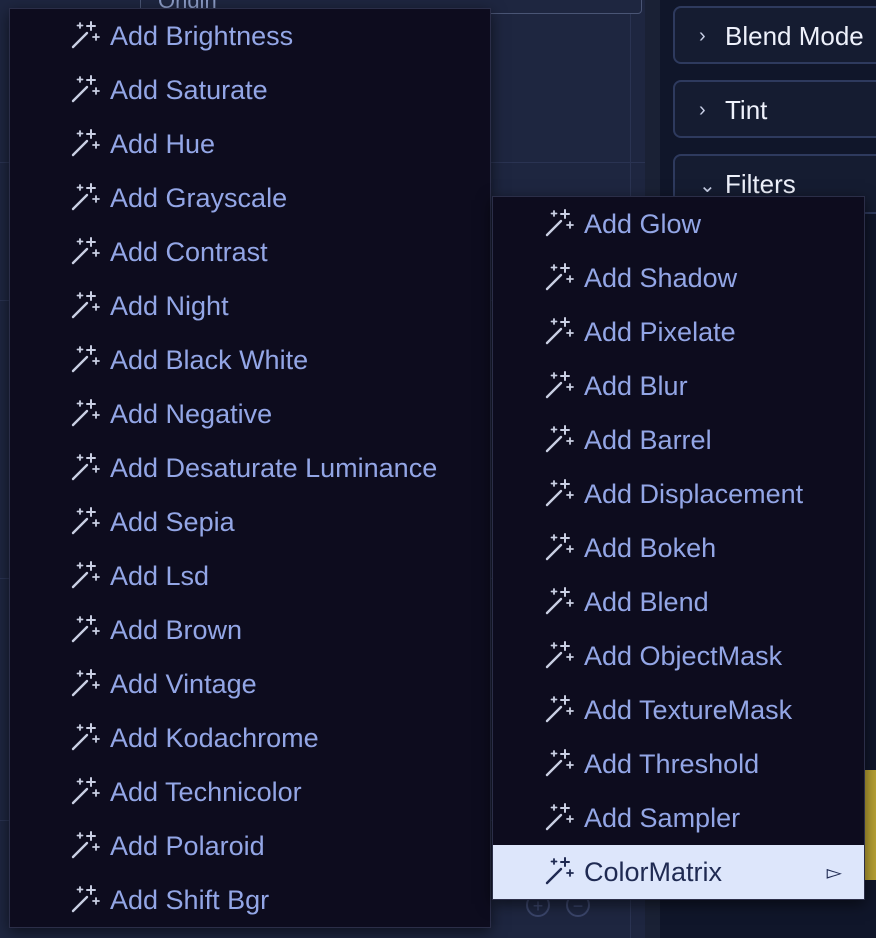 The image size is (876, 938). What do you see at coordinates (214, 738) in the screenshot?
I see `menu-item-label: Add Kodachrome` at bounding box center [214, 738].